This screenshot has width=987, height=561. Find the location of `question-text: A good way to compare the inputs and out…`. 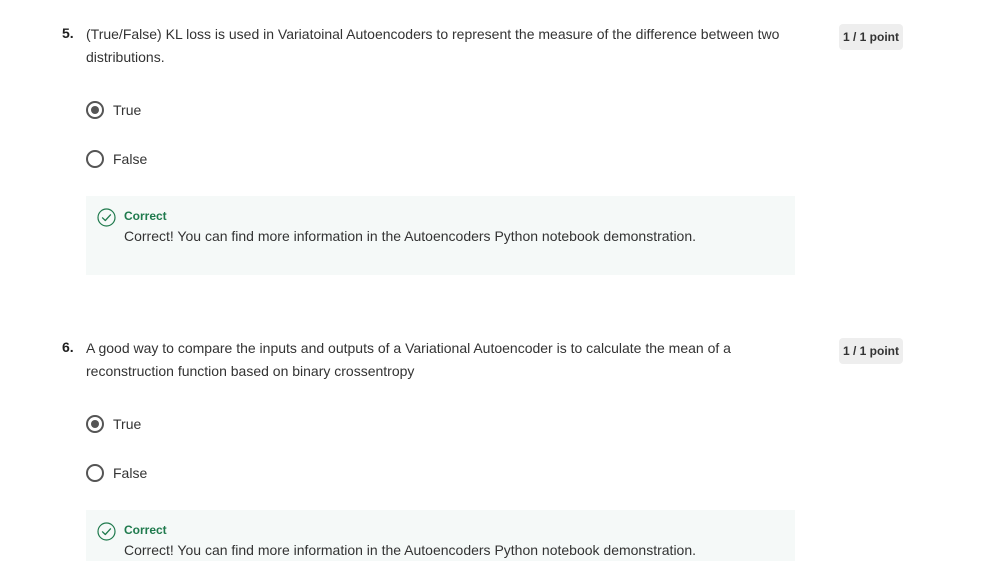

question-text: A good way to compare the inputs and out… is located at coordinates (408, 359).